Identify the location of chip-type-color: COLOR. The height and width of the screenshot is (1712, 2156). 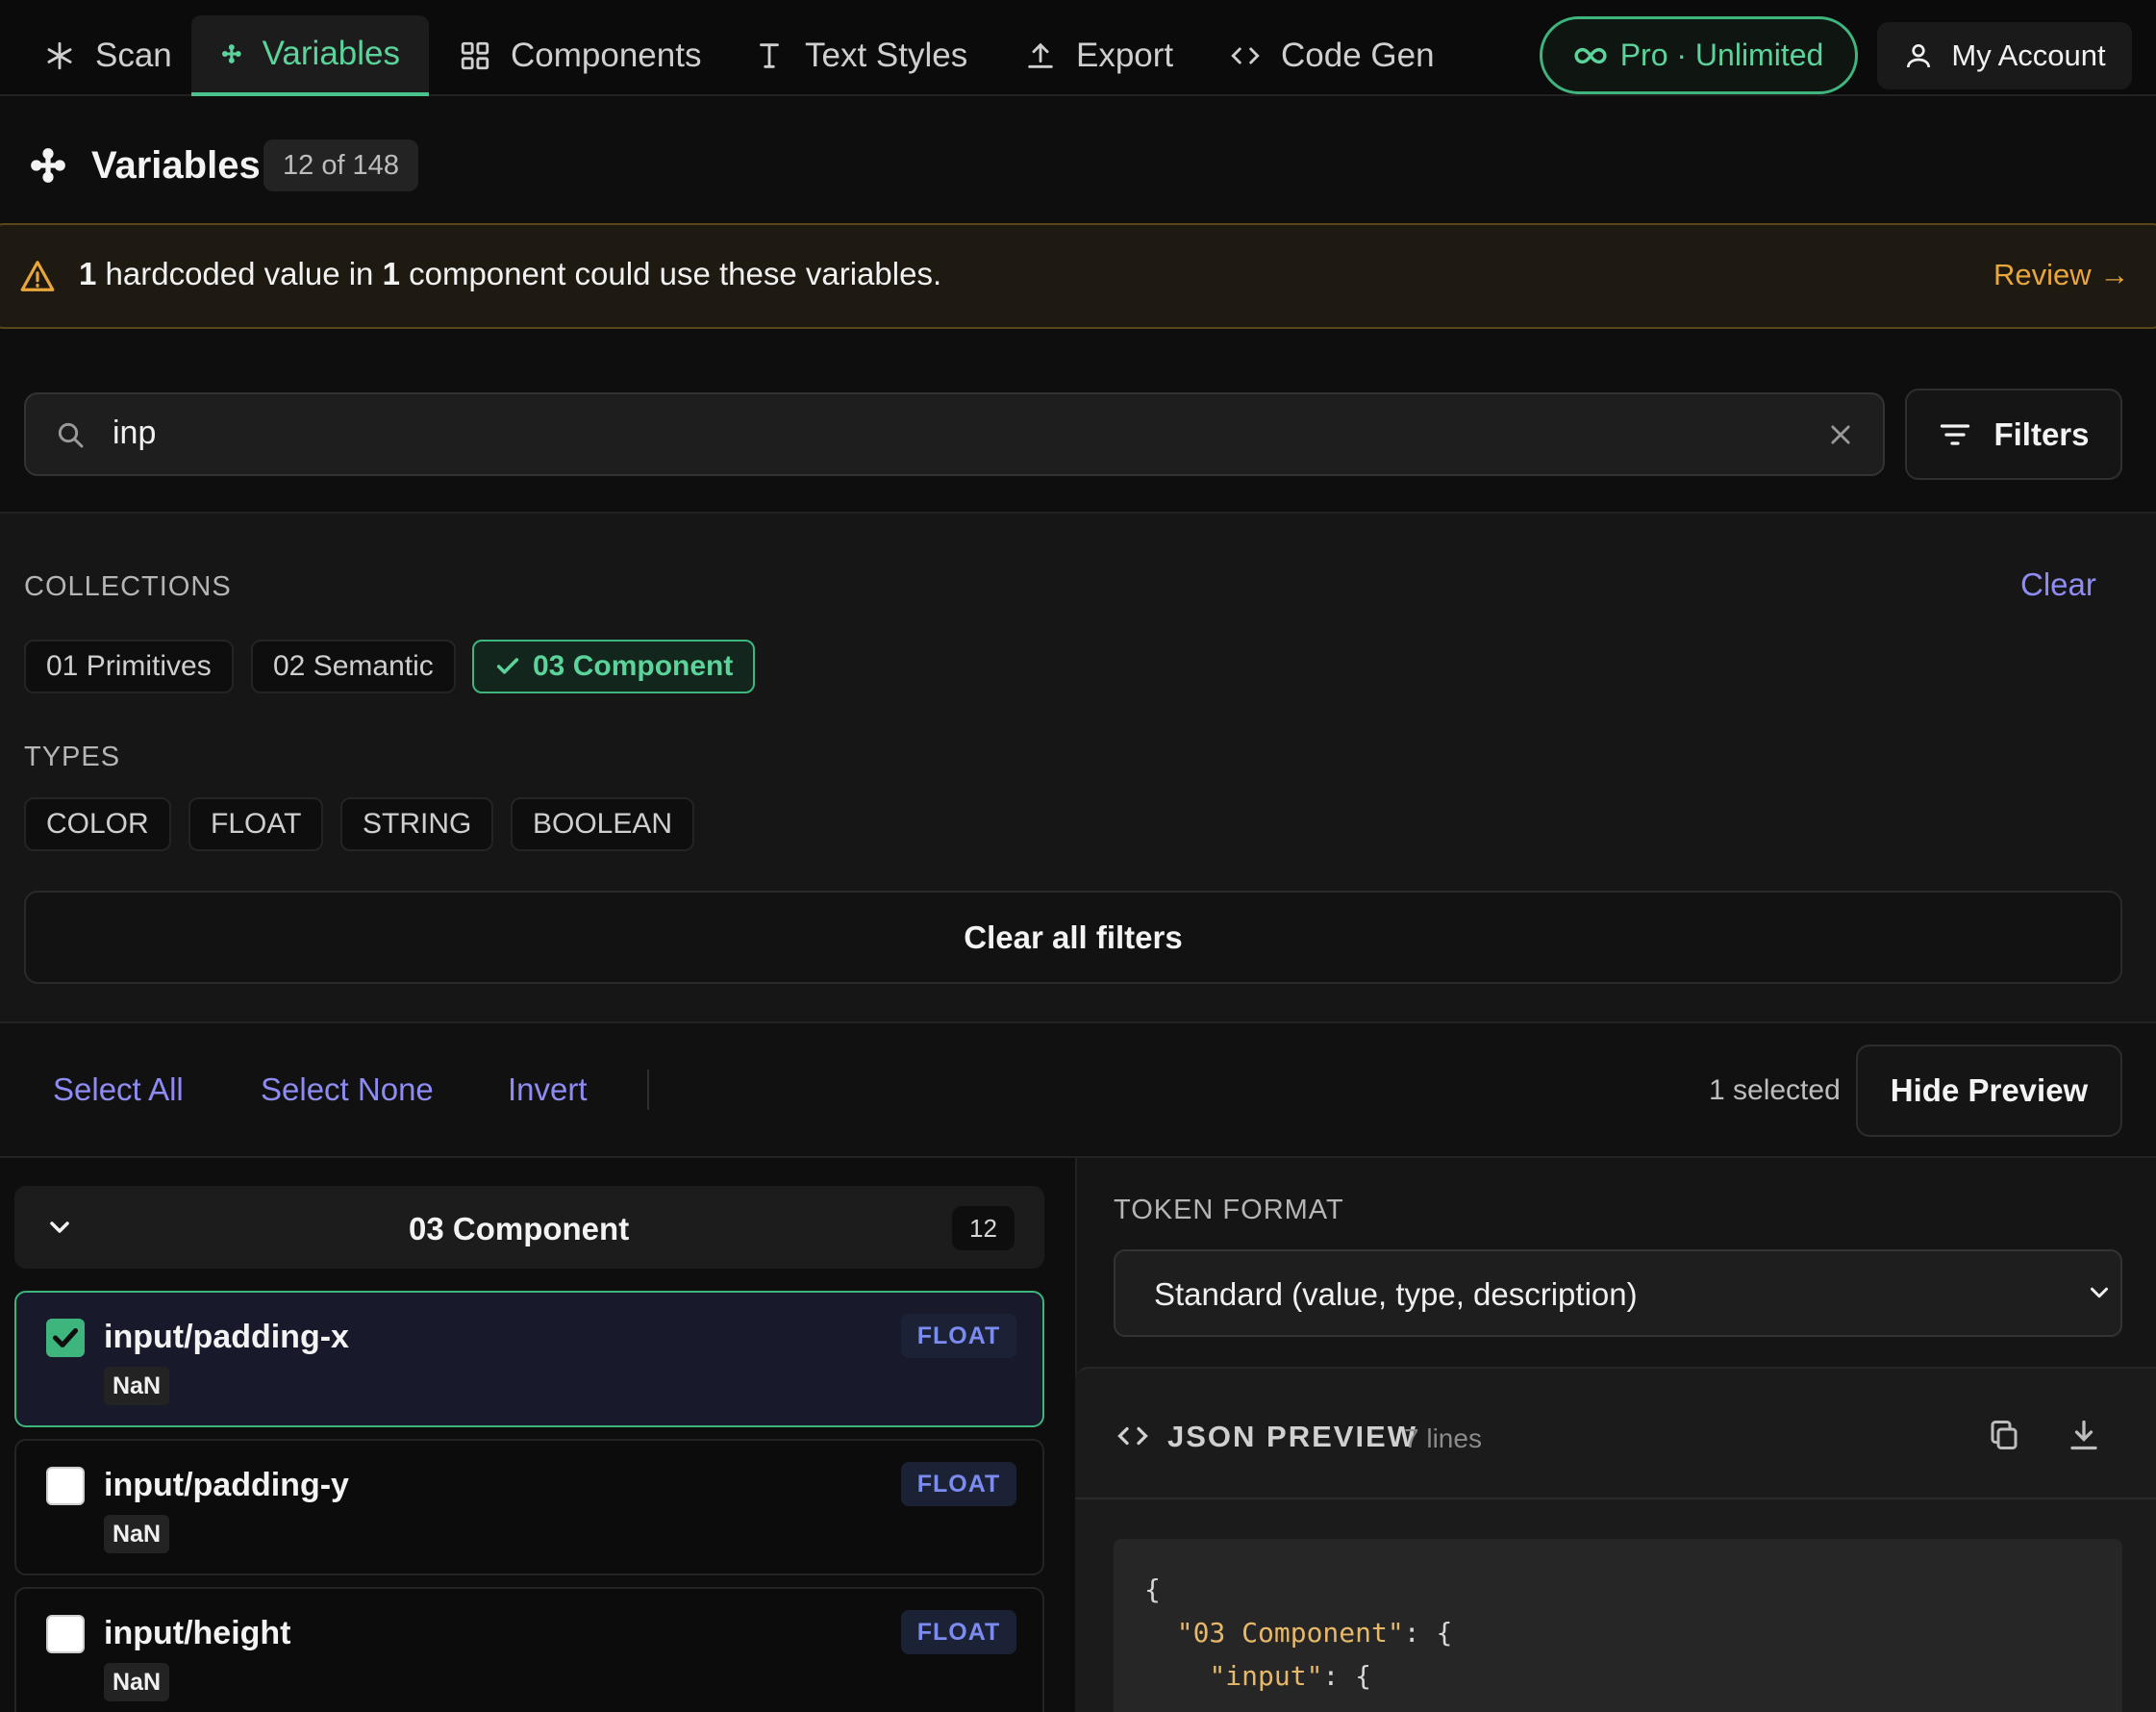
(97, 824).